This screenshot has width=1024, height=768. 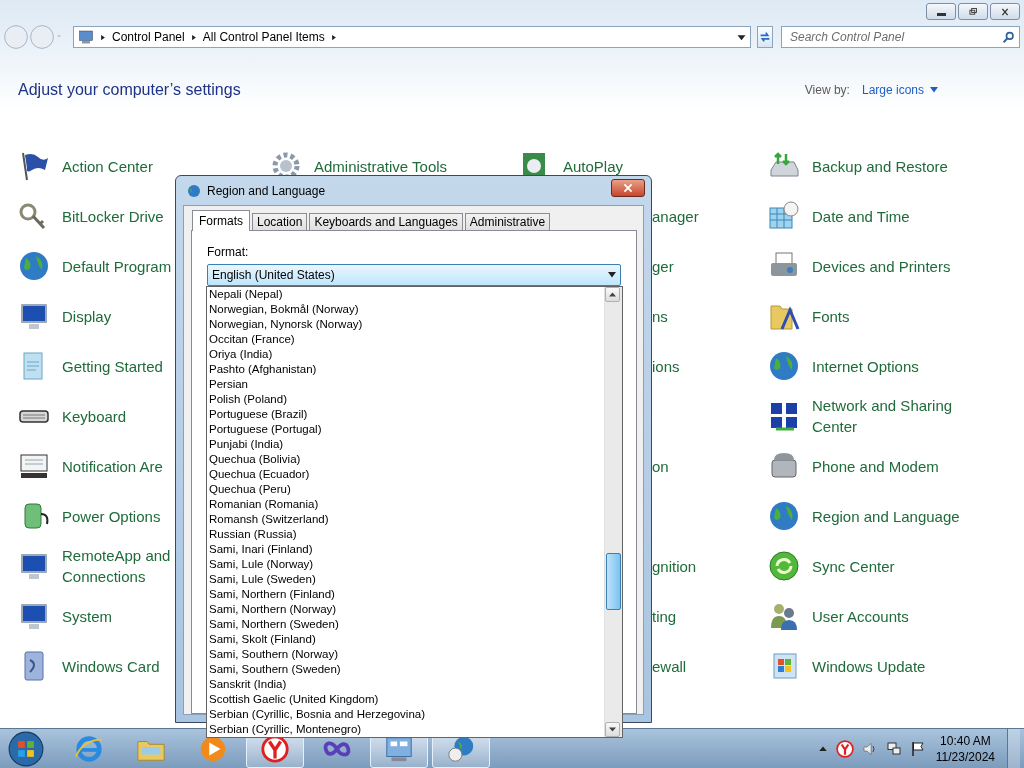 I want to click on dropdown-option: Sami, Skolt (Finland), so click(x=406, y=639).